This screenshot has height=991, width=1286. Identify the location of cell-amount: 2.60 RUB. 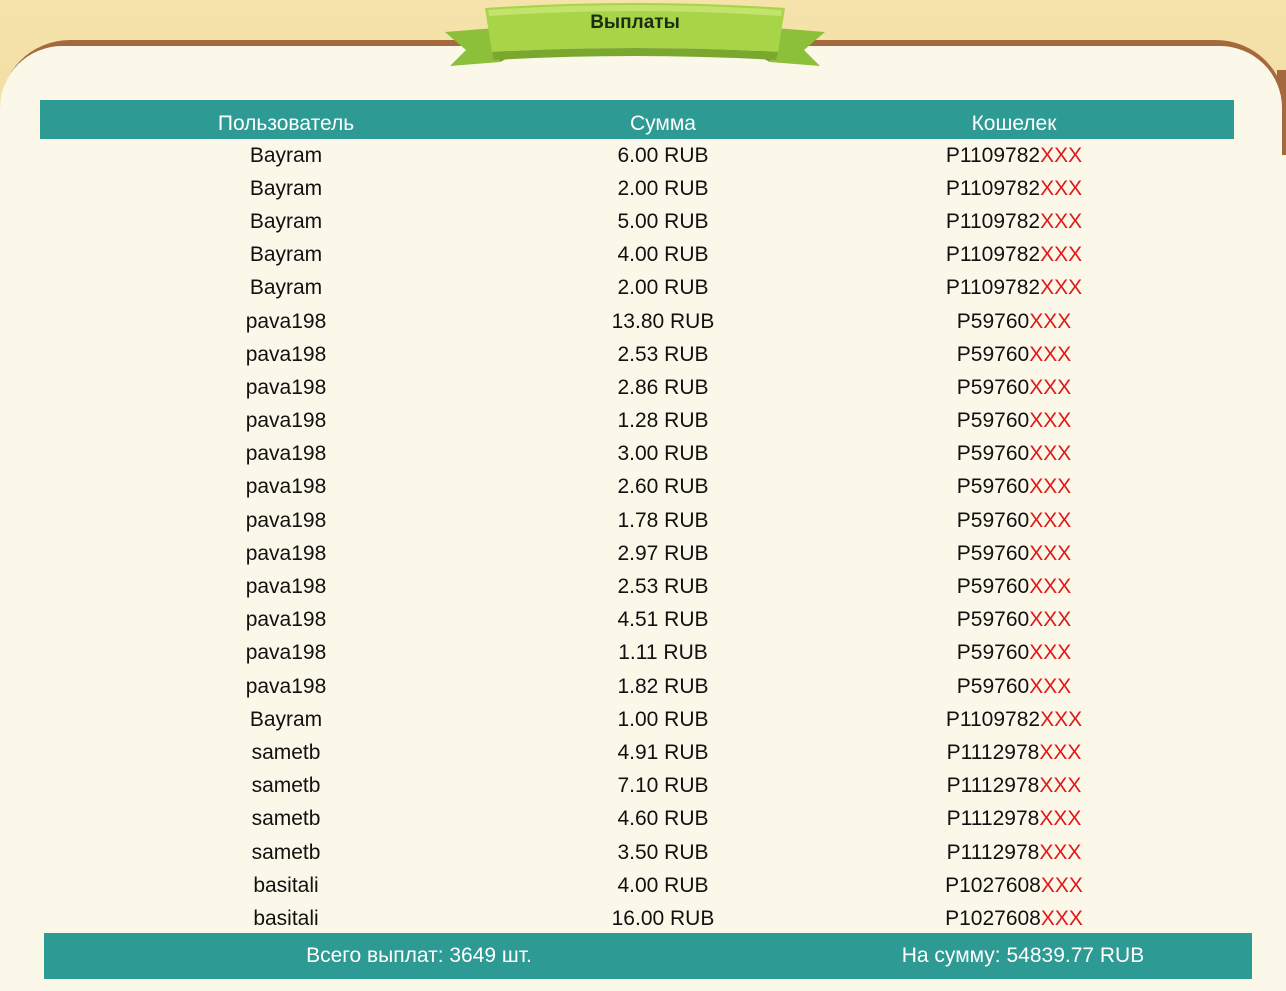
(663, 487).